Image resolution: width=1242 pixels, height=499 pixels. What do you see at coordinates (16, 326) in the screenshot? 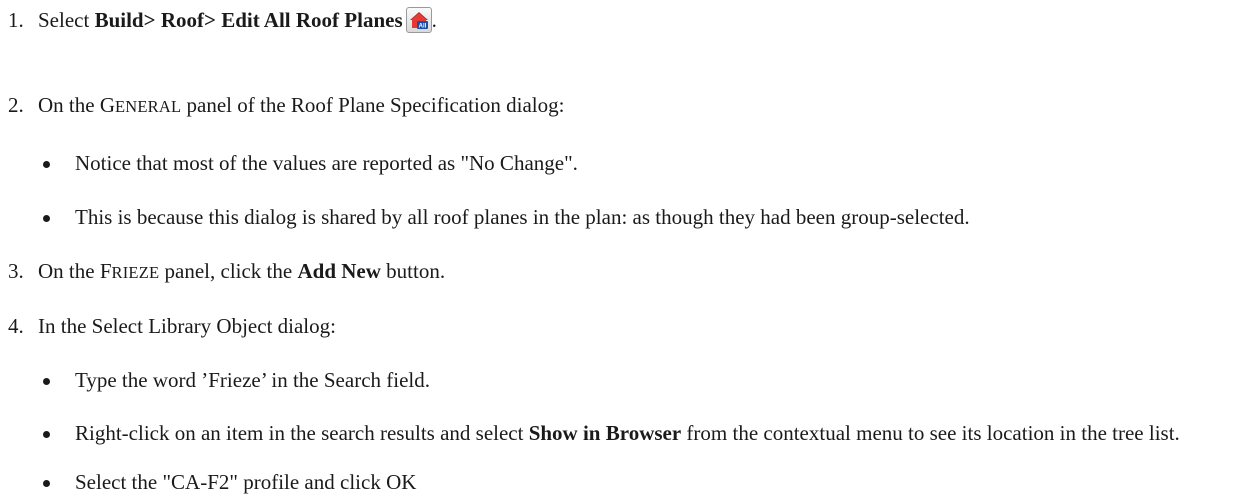
I see `step-number: 4.` at bounding box center [16, 326].